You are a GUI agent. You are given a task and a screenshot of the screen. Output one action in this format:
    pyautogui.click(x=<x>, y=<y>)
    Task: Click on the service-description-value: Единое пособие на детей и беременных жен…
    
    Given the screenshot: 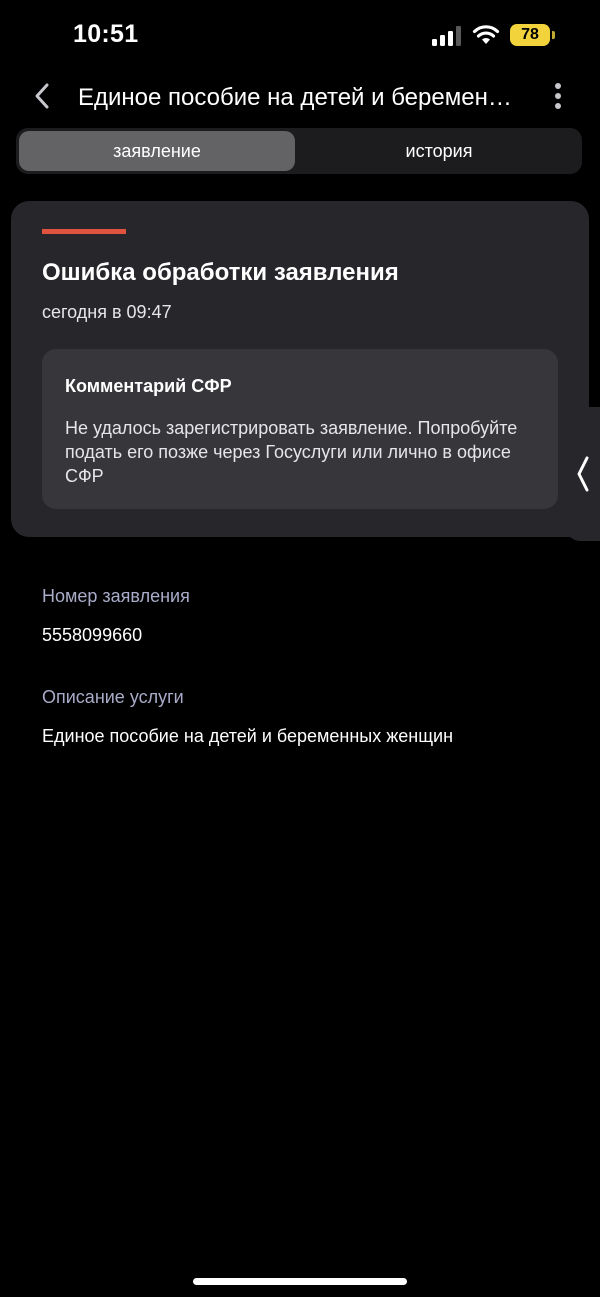 What is the action you would take?
    pyautogui.click(x=248, y=736)
    